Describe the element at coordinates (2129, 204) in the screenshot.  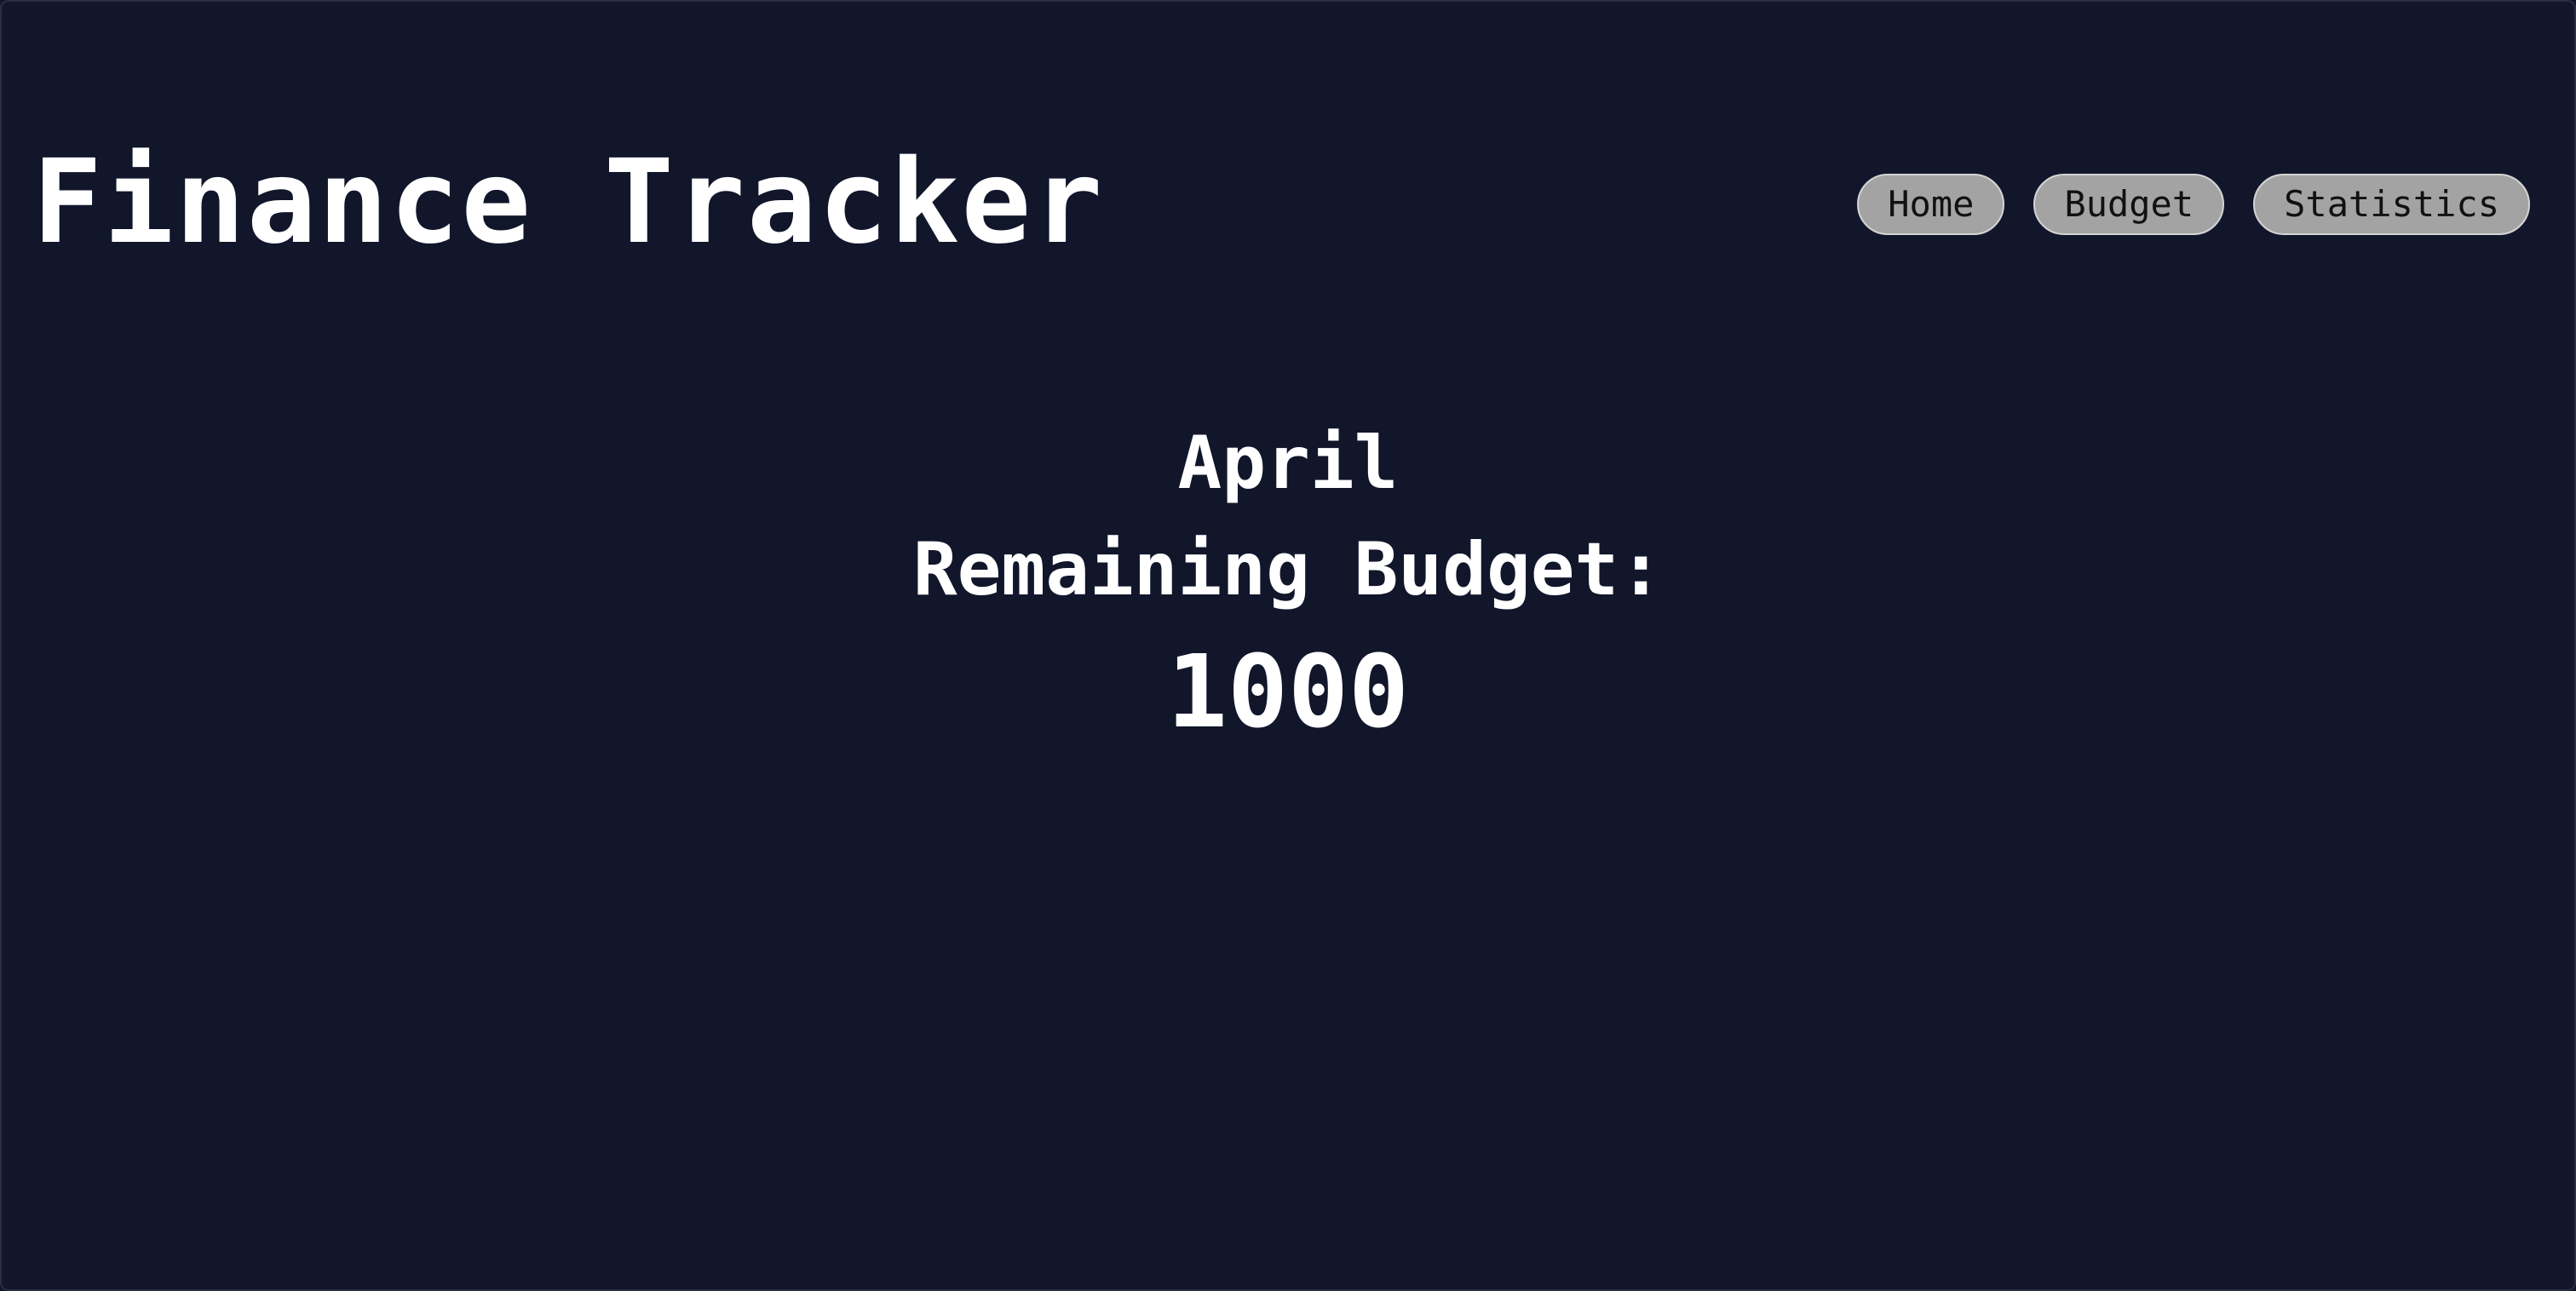
I see `nav-budget-button: Budget` at that location.